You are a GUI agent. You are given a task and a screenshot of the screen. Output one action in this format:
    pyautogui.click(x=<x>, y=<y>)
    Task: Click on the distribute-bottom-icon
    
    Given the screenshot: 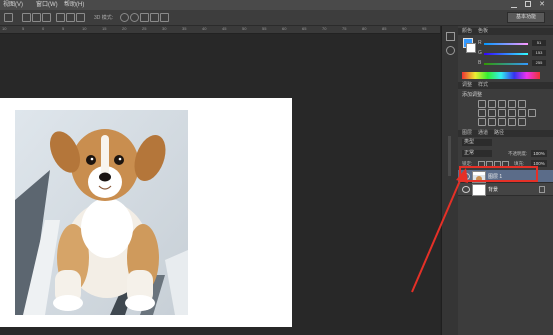 What is the action you would take?
    pyautogui.click(x=80, y=17)
    